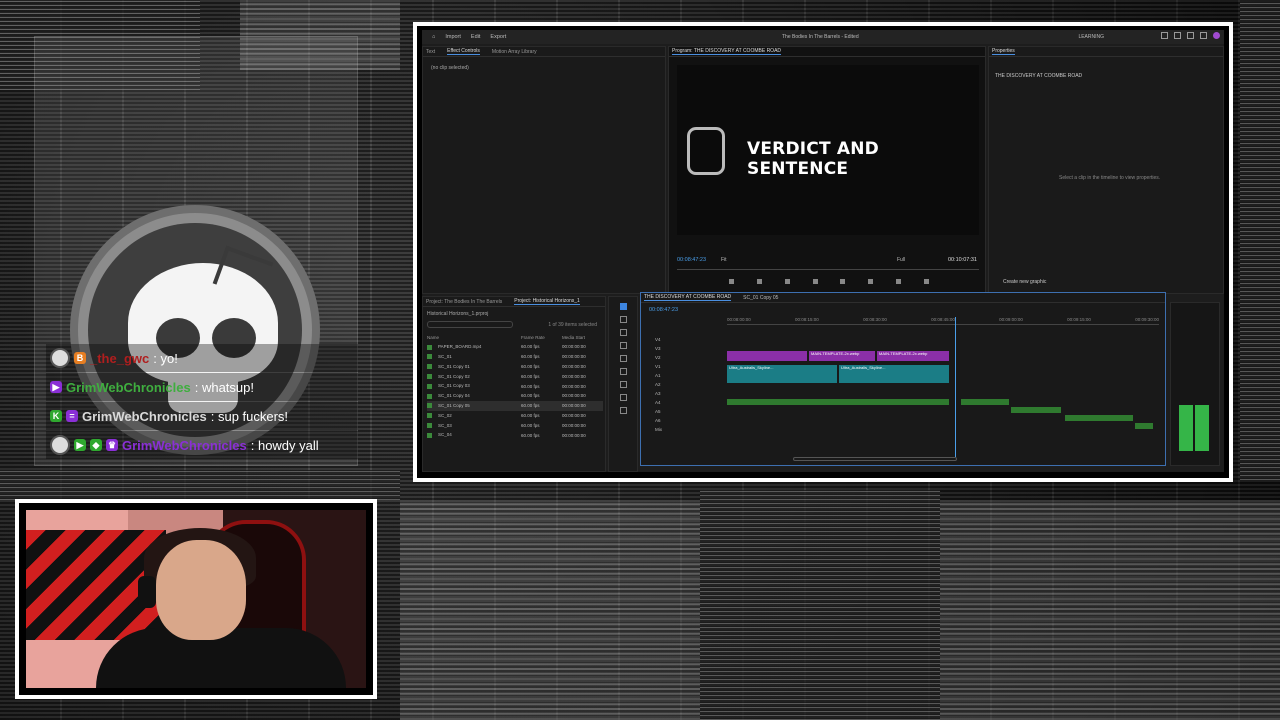  I want to click on type-icon, so click(623, 410).